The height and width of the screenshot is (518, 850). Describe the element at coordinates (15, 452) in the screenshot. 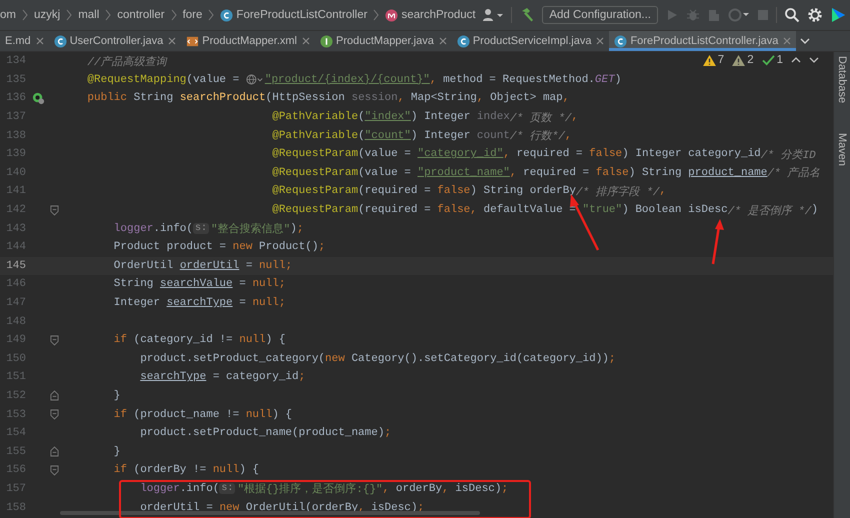

I see `line-number: 155` at that location.